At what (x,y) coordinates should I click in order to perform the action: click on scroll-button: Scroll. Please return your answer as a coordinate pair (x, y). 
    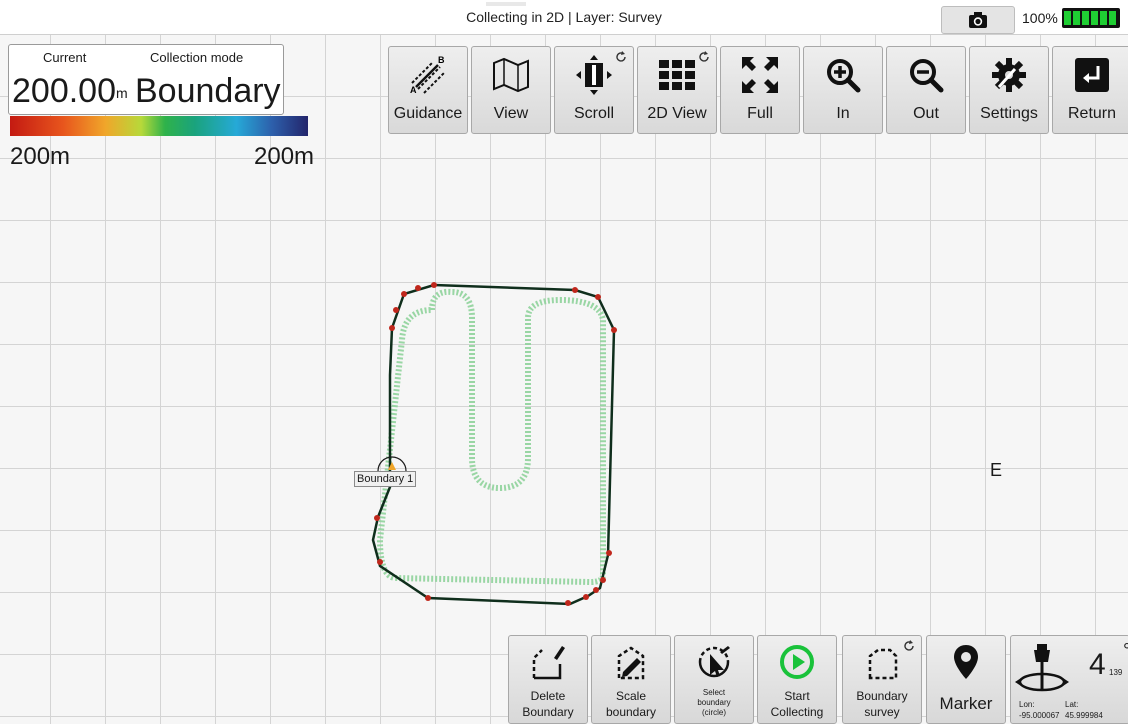
    Looking at the image, I should click on (594, 90).